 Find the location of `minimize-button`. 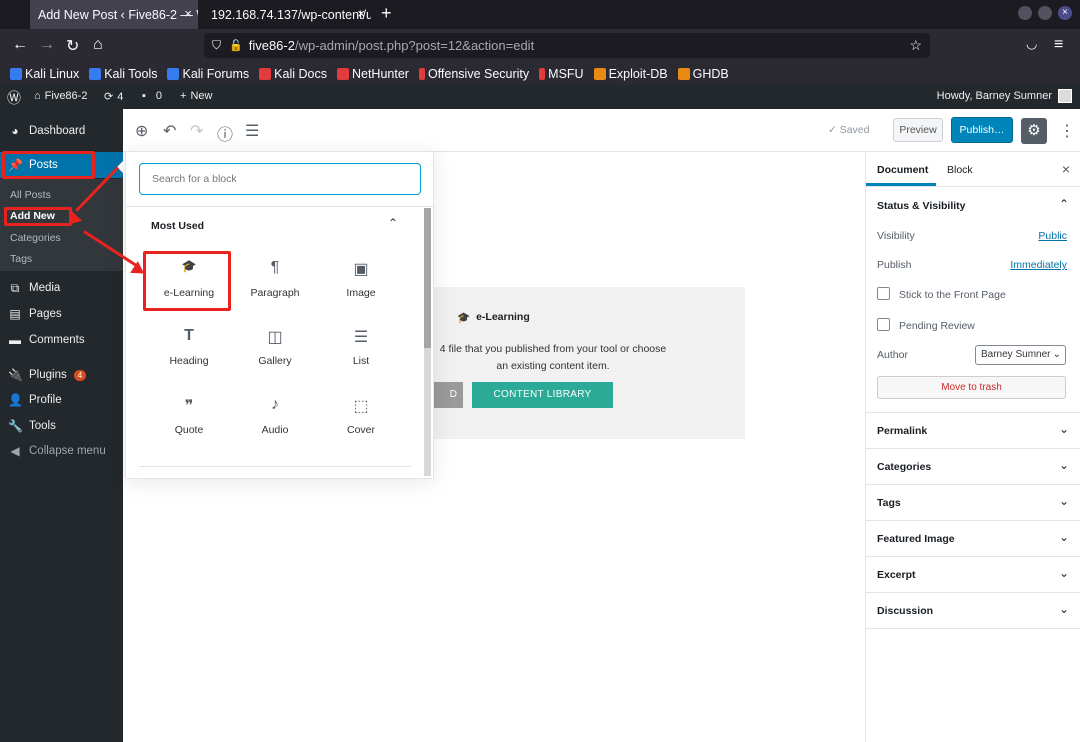

minimize-button is located at coordinates (1025, 13).